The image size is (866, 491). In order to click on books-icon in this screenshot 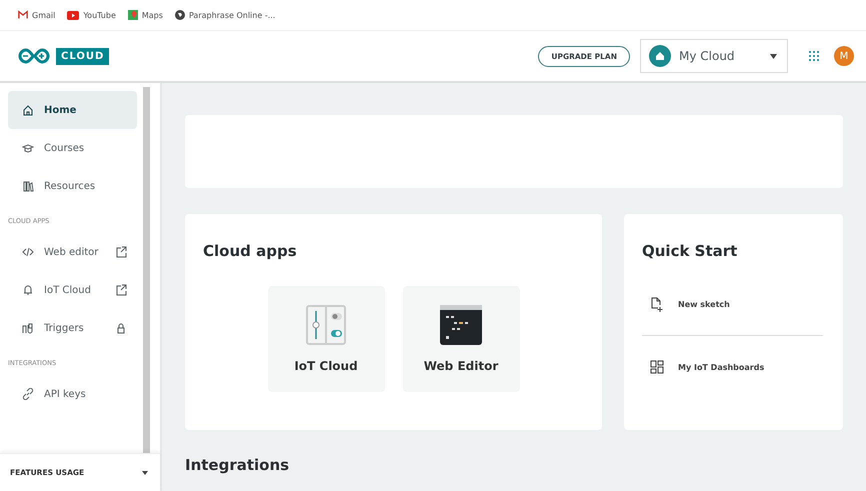, I will do `click(28, 186)`.